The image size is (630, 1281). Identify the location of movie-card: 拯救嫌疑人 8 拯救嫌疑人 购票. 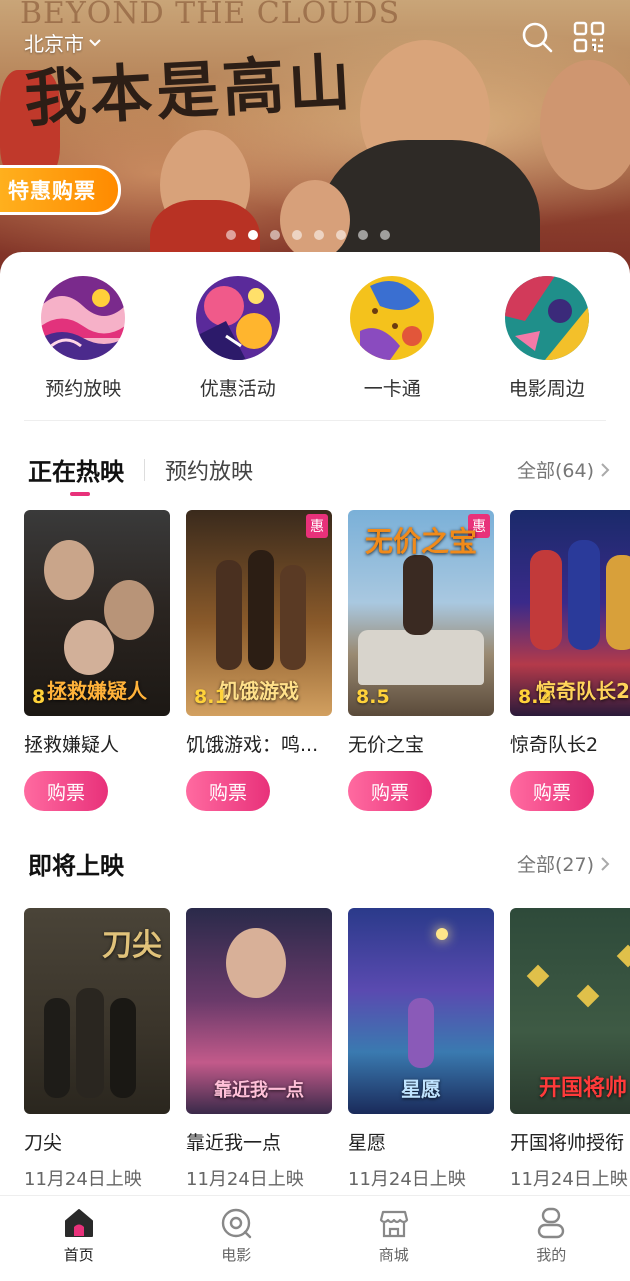
(97, 660).